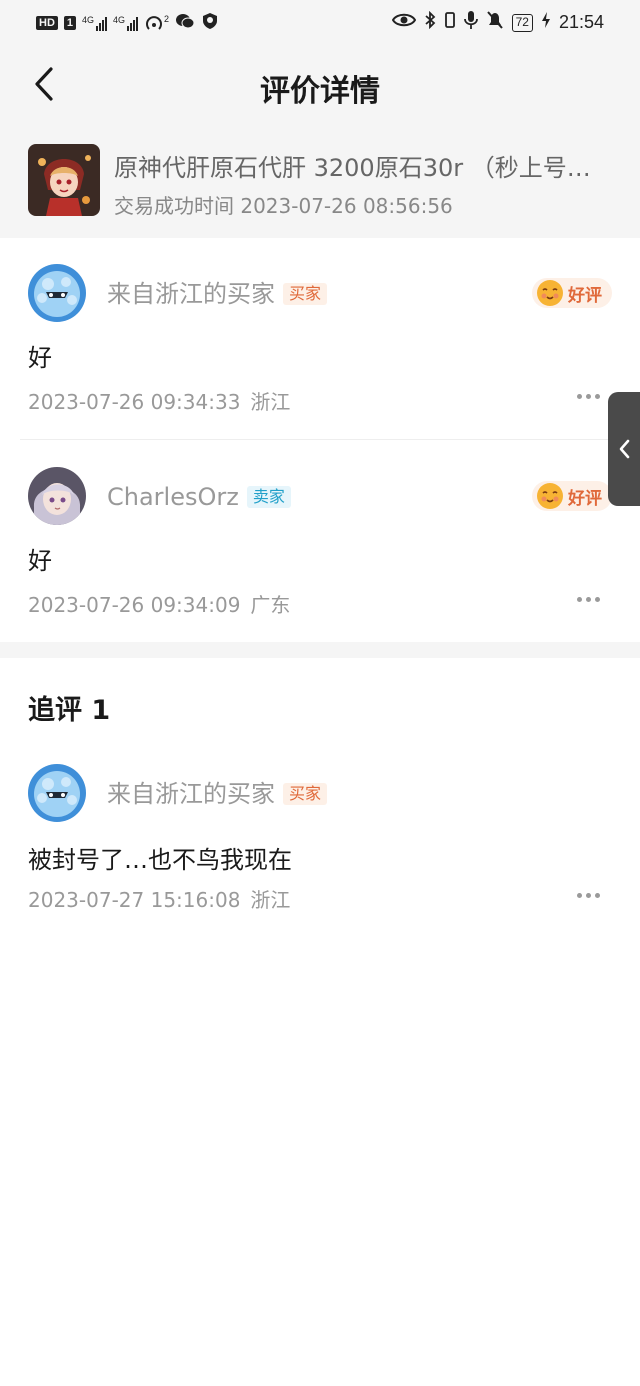 This screenshot has width=640, height=1386. I want to click on hotspot-icon: 2, so click(156, 23).